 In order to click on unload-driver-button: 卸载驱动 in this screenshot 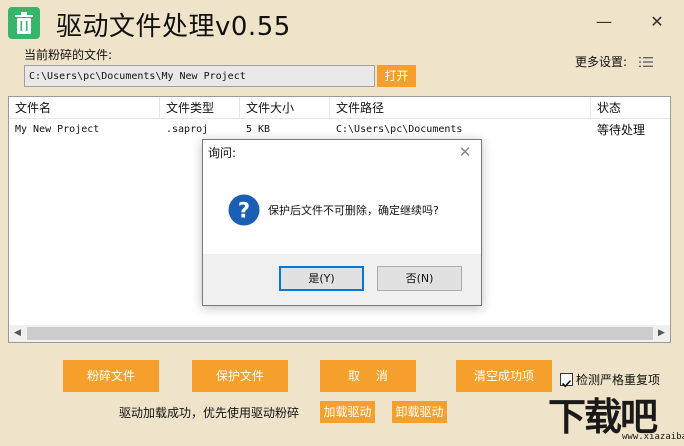, I will do `click(419, 412)`.